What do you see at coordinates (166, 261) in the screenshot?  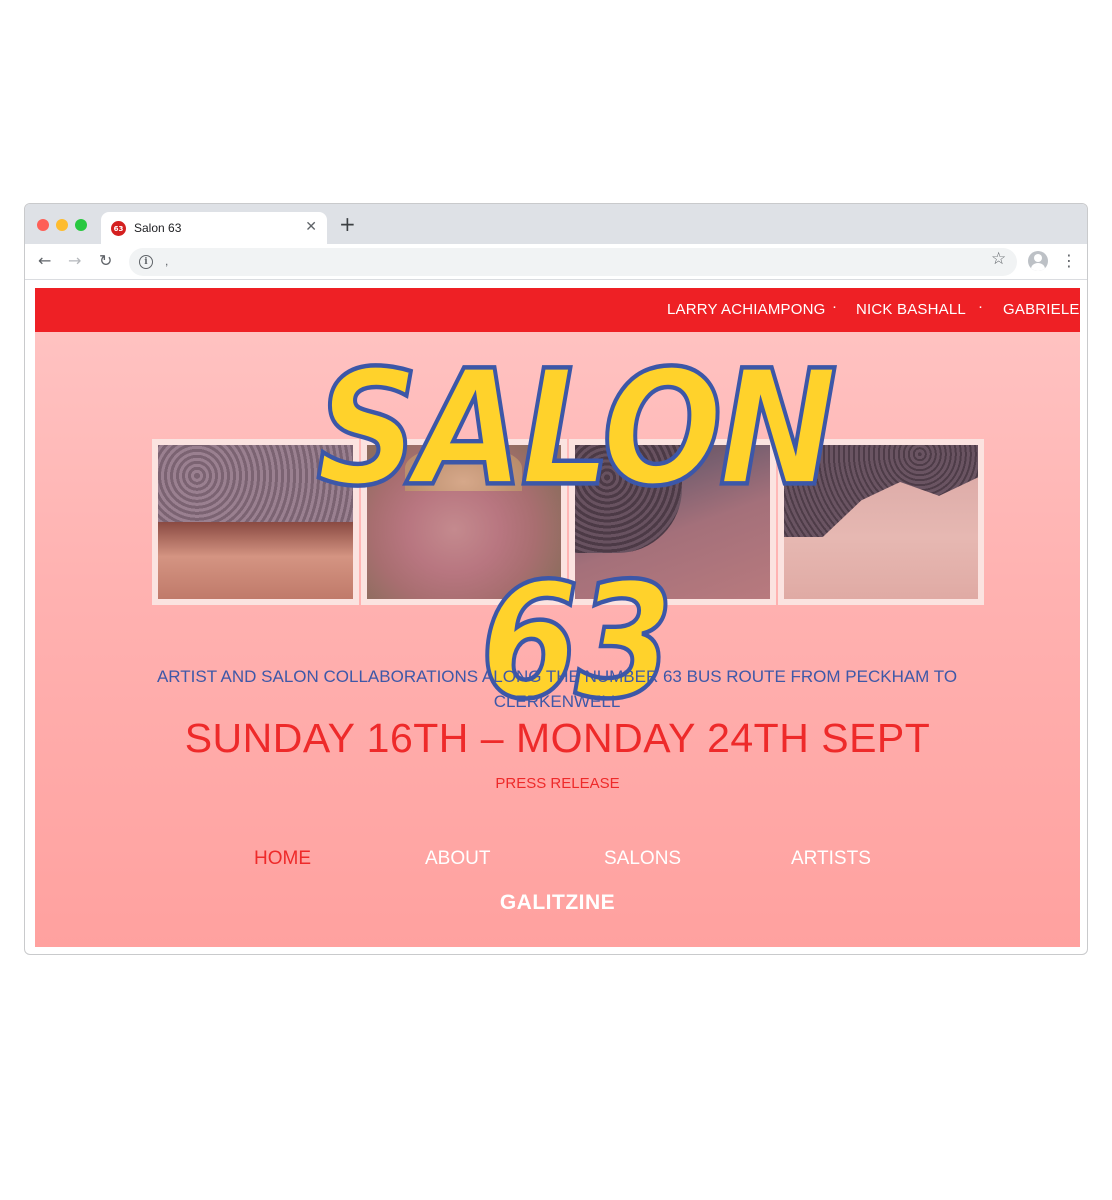 I see `url-text: ,` at bounding box center [166, 261].